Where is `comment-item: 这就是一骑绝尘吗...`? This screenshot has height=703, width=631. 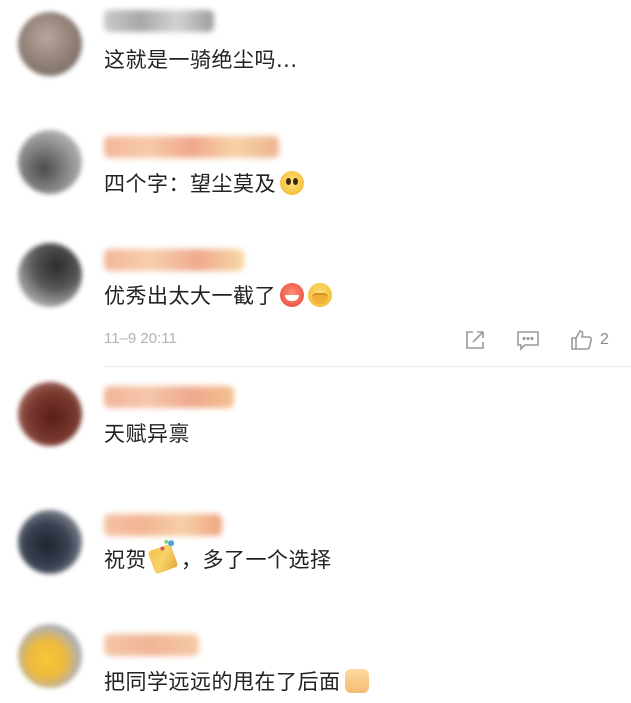 comment-item: 这就是一骑绝尘吗... is located at coordinates (315, 50).